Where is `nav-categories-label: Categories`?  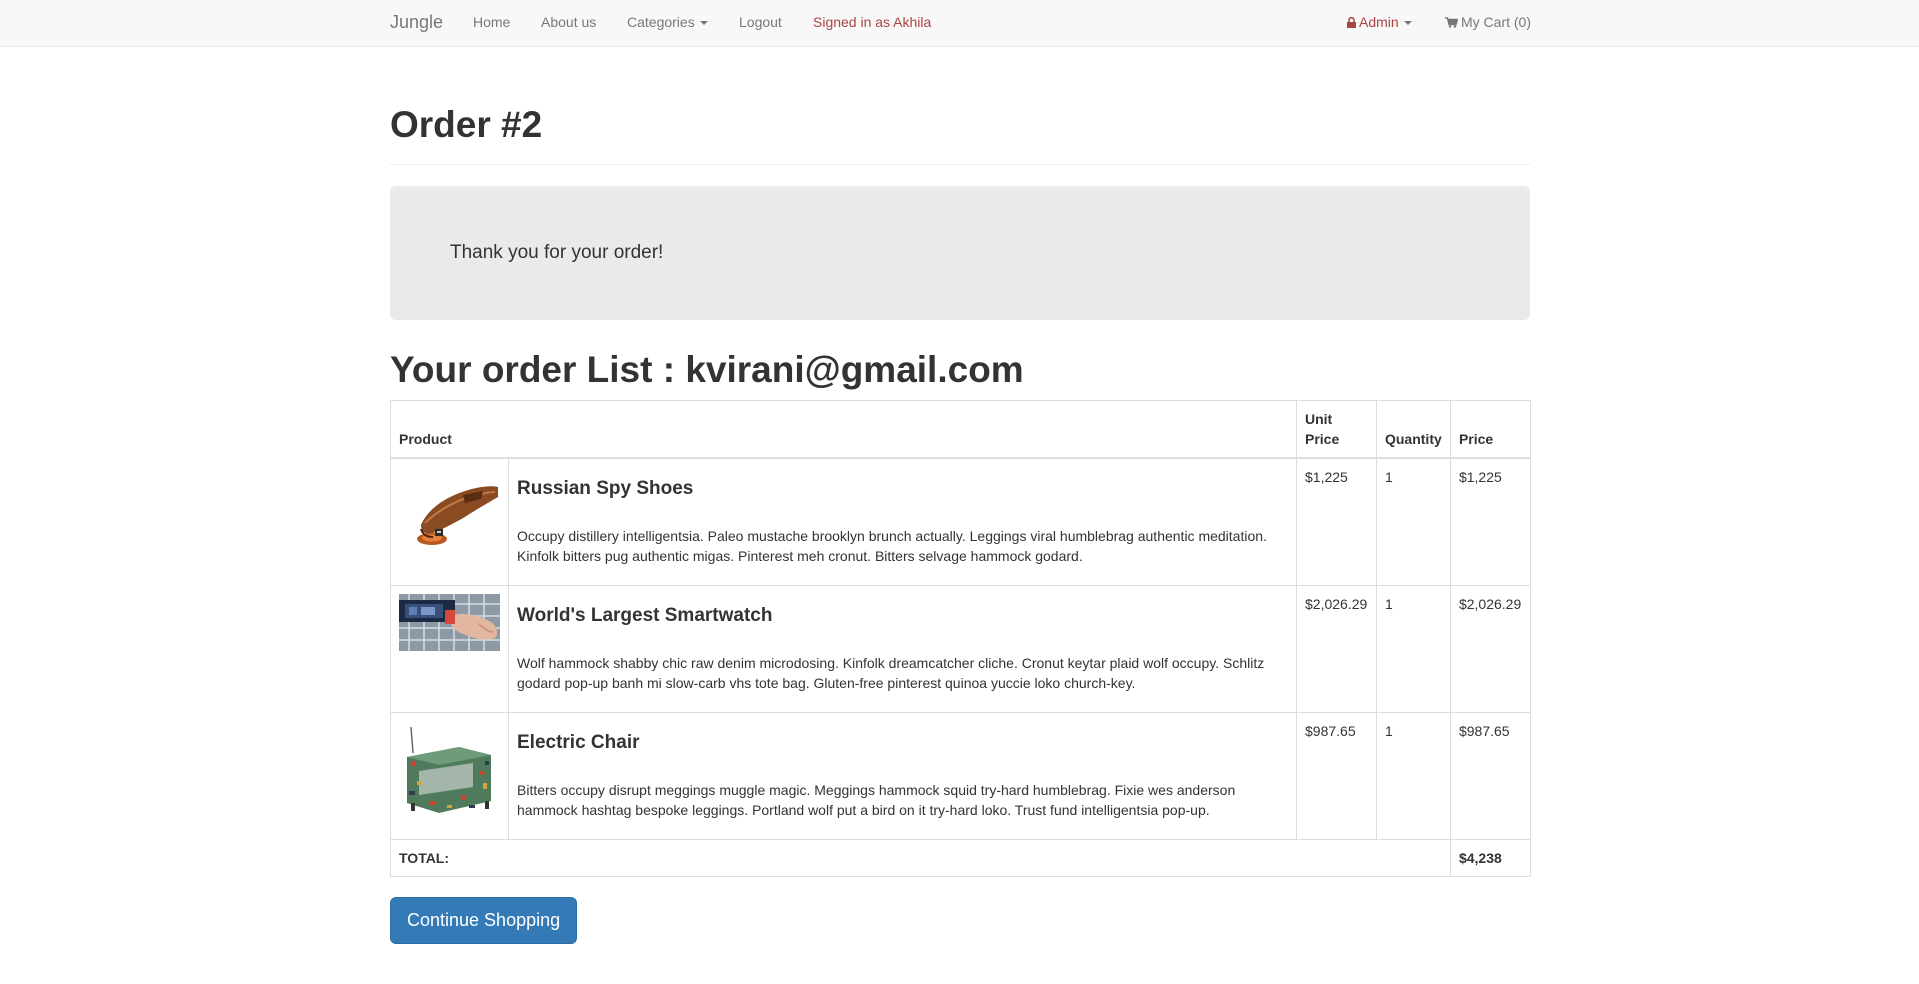
nav-categories-label: Categories is located at coordinates (661, 22).